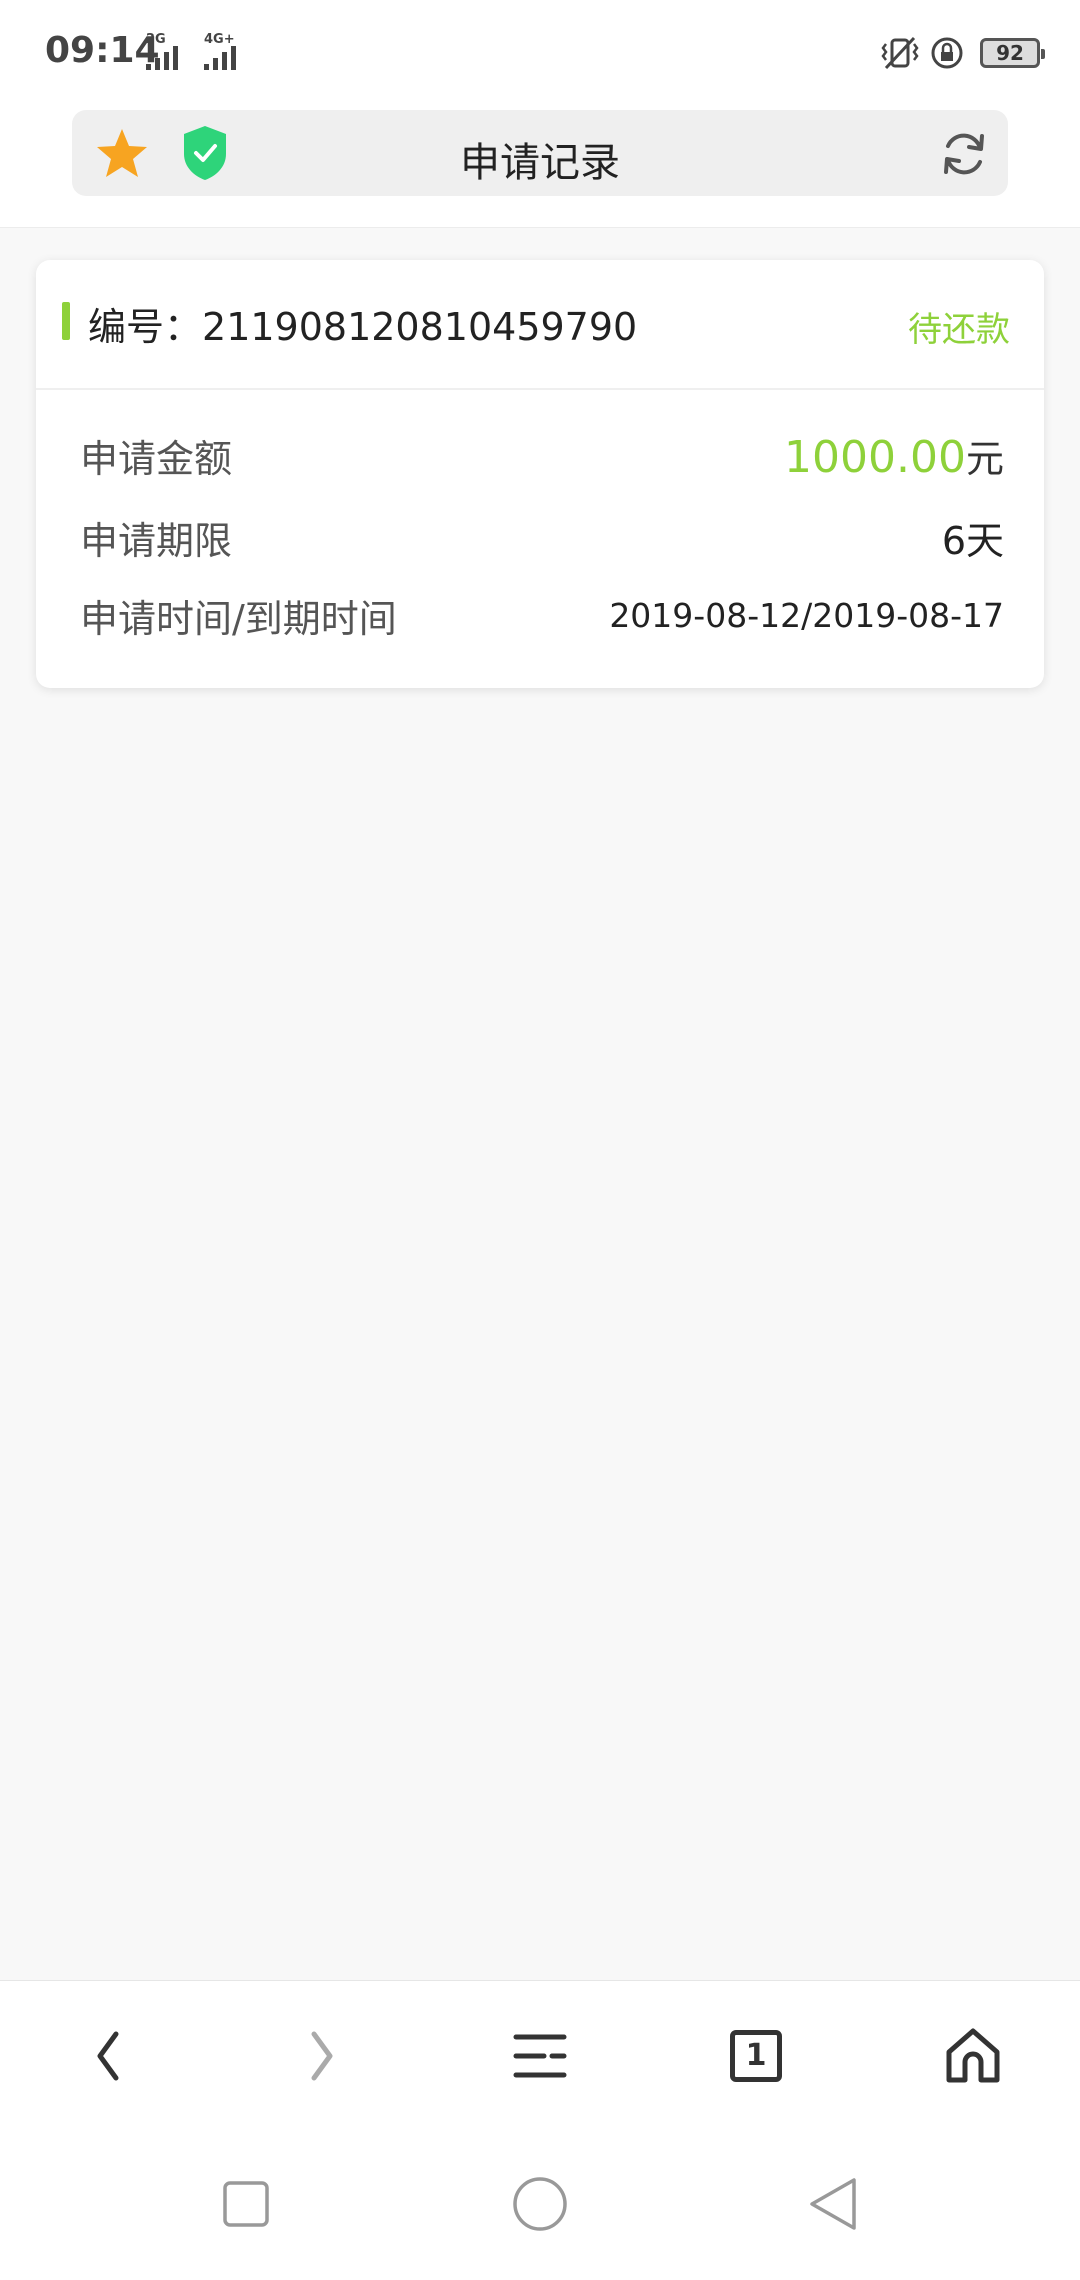 This screenshot has width=1080, height=2280. Describe the element at coordinates (834, 2204) in the screenshot. I see `back-triangle-icon` at that location.